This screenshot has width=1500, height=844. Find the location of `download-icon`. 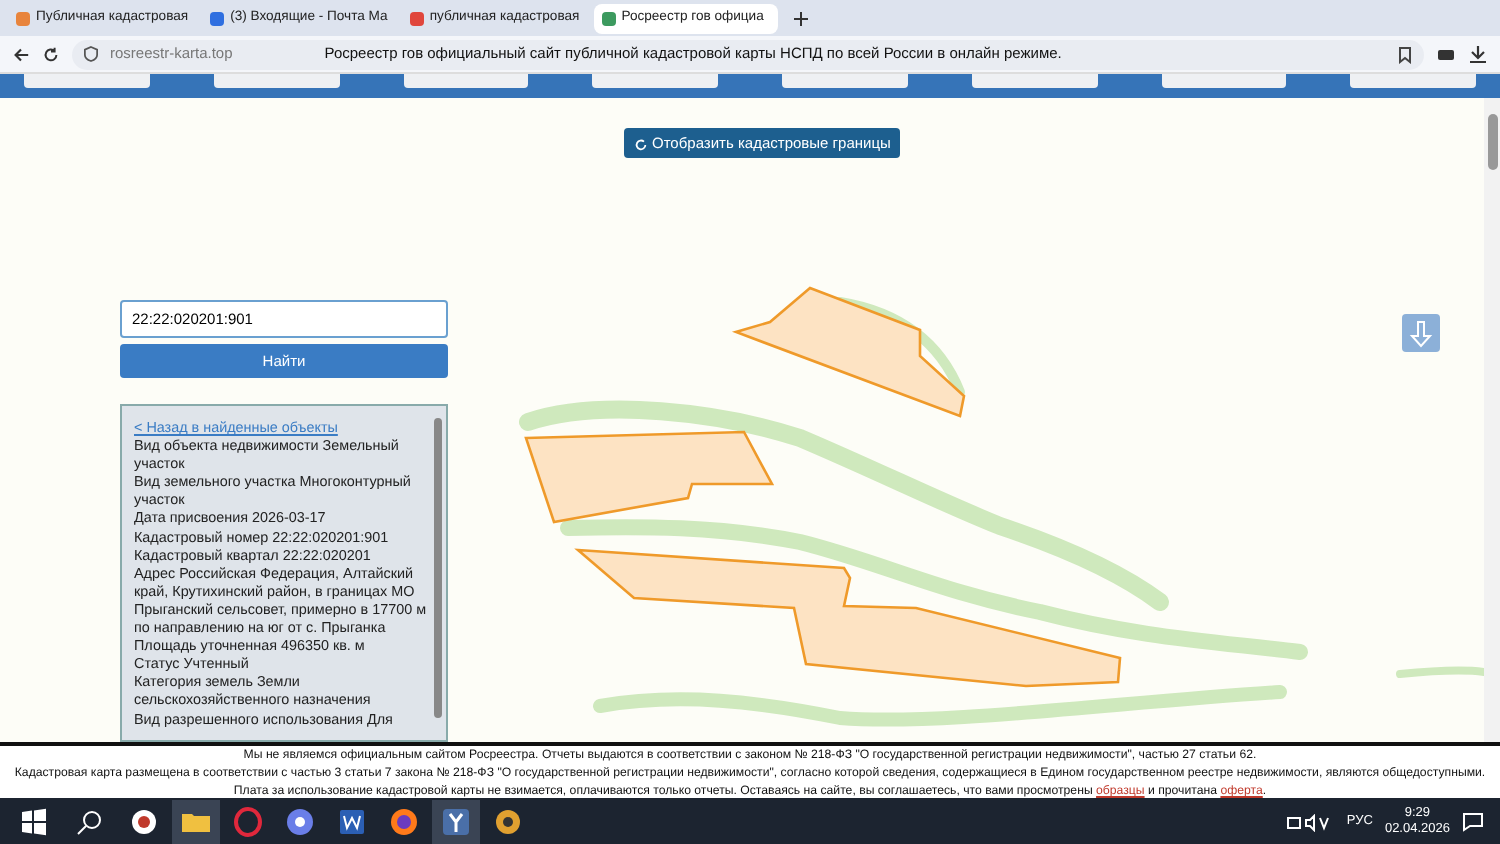

download-icon is located at coordinates (1478, 54).